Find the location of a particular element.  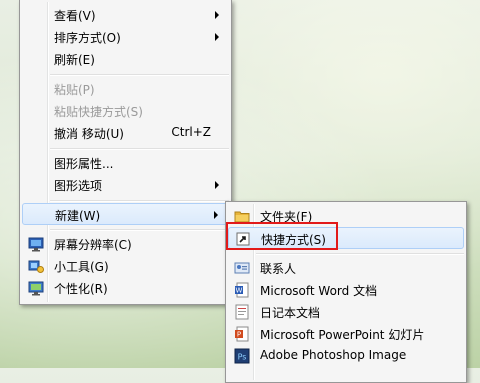

menu-item-graphics-options-label: 图形选项 is located at coordinates (78, 186).